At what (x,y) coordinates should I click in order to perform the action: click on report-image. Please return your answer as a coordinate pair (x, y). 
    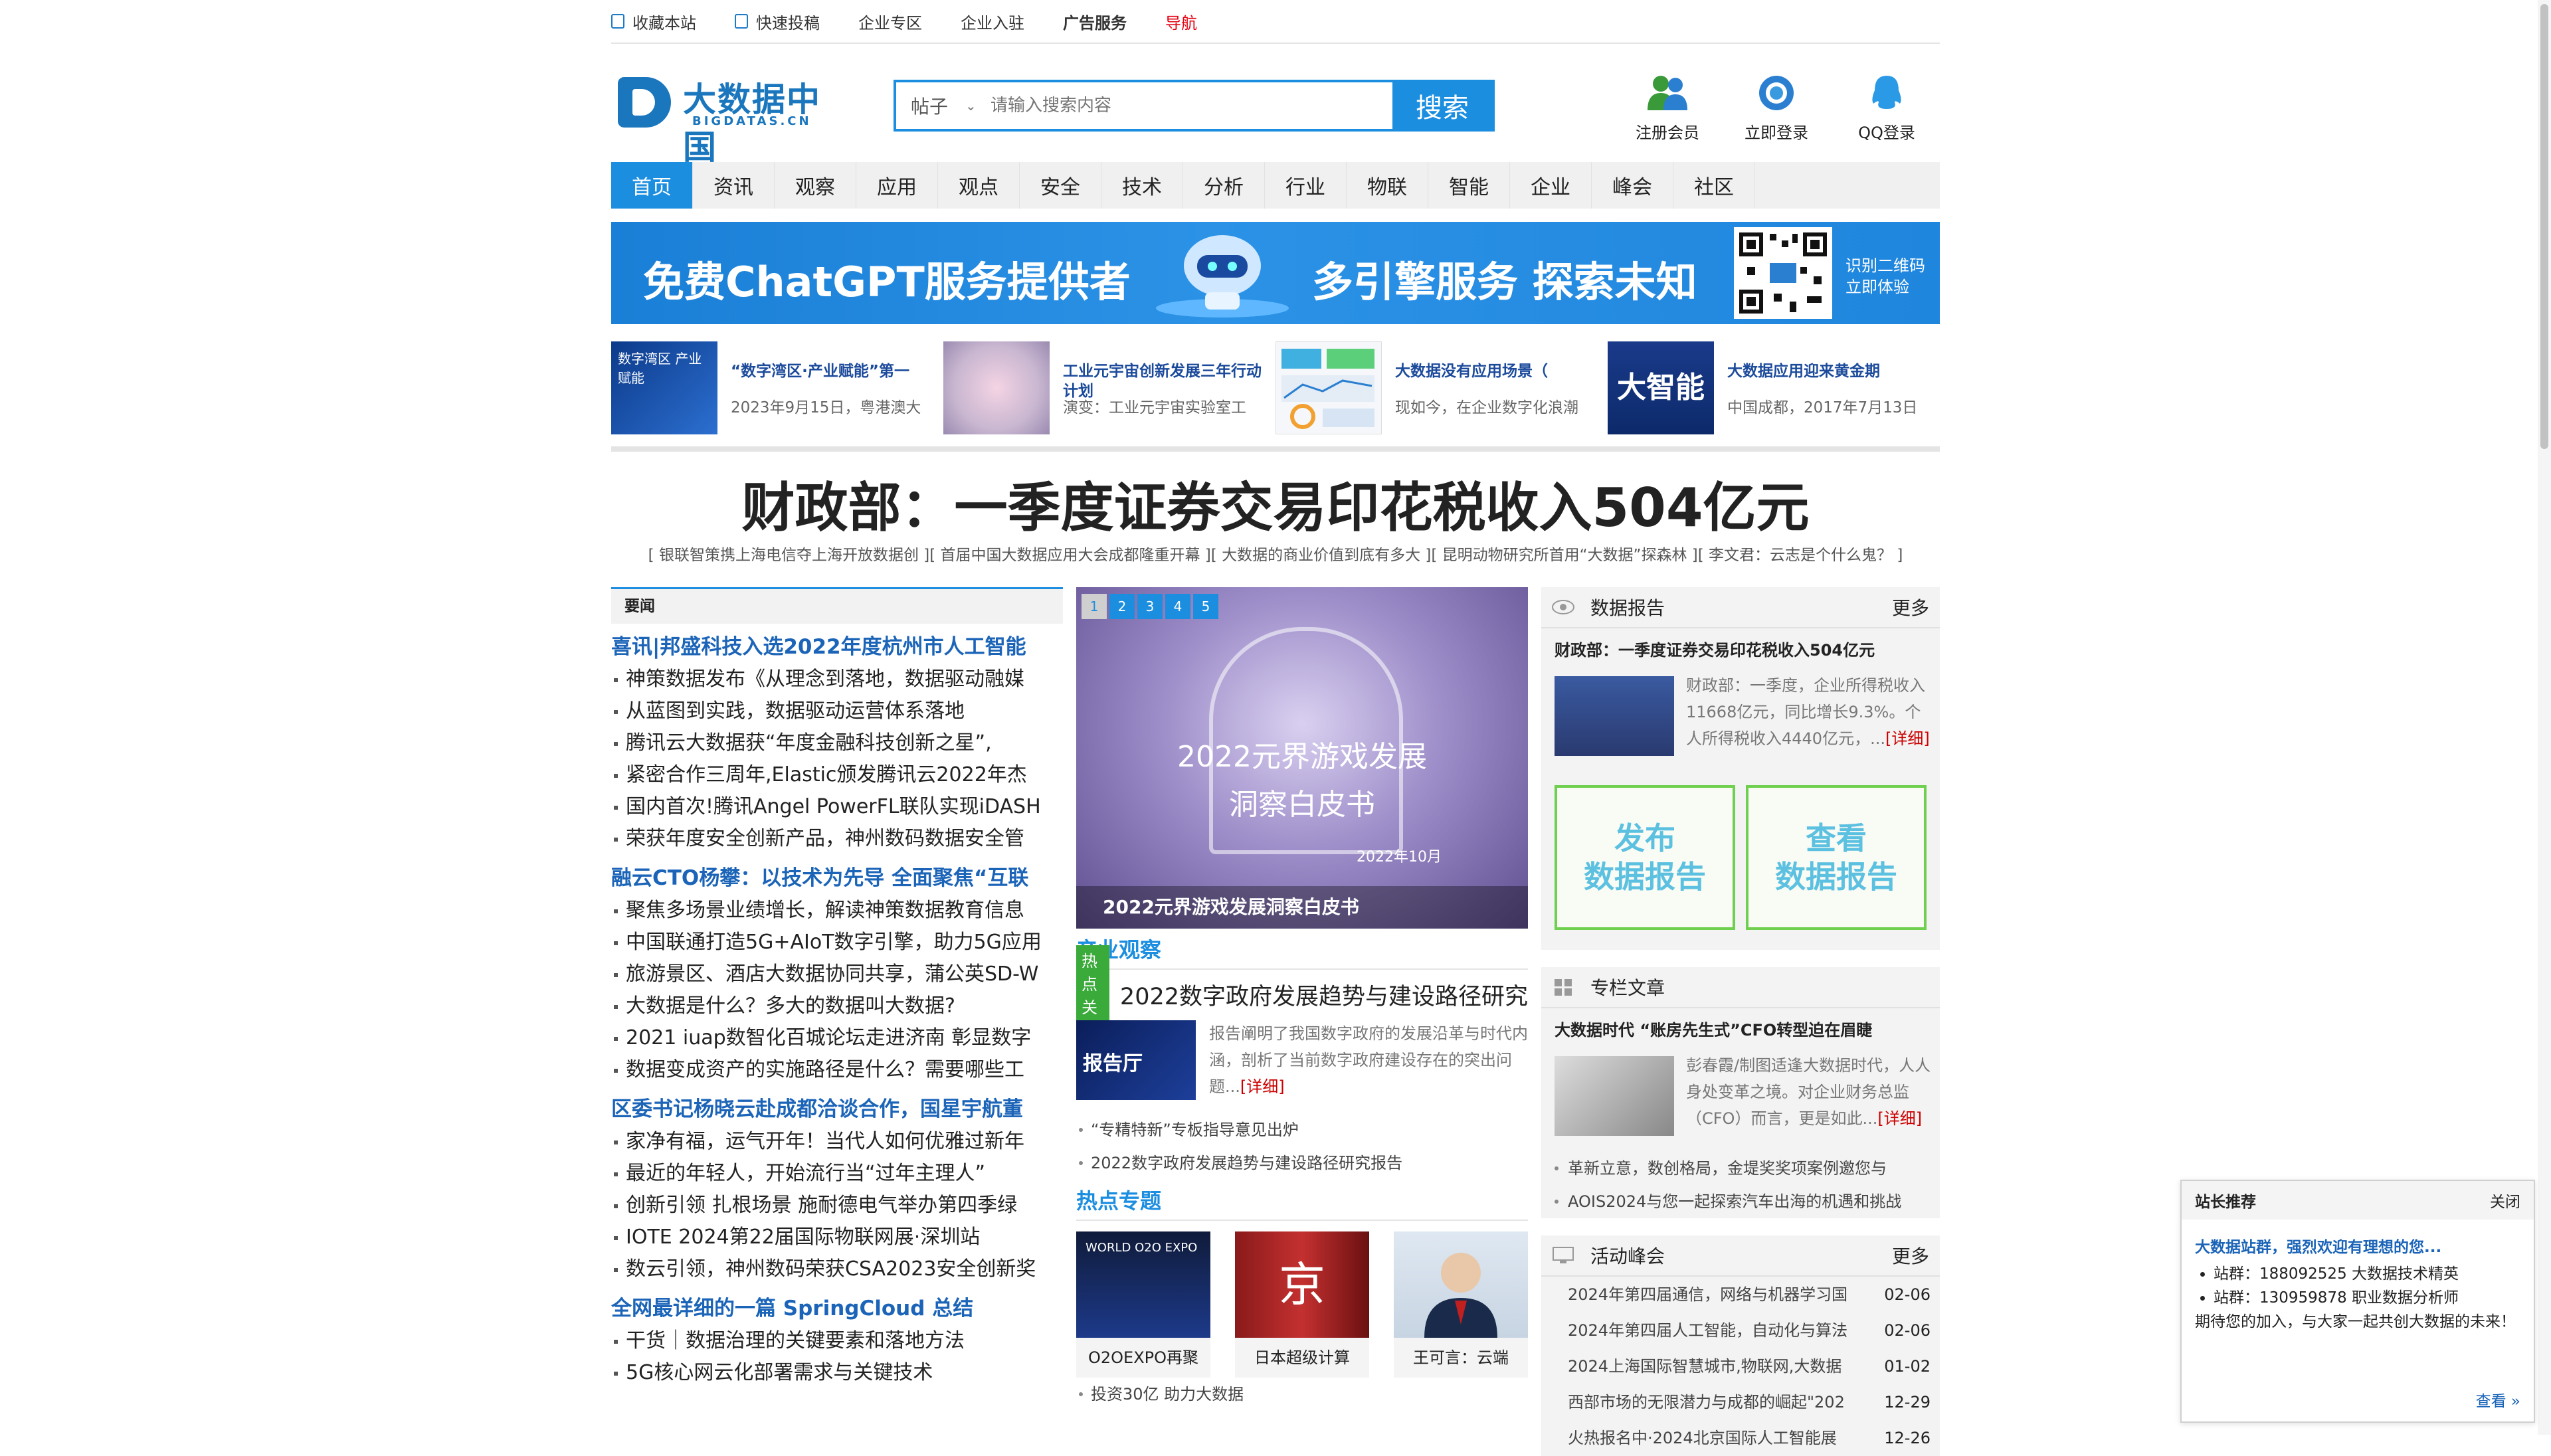
    Looking at the image, I should click on (1615, 716).